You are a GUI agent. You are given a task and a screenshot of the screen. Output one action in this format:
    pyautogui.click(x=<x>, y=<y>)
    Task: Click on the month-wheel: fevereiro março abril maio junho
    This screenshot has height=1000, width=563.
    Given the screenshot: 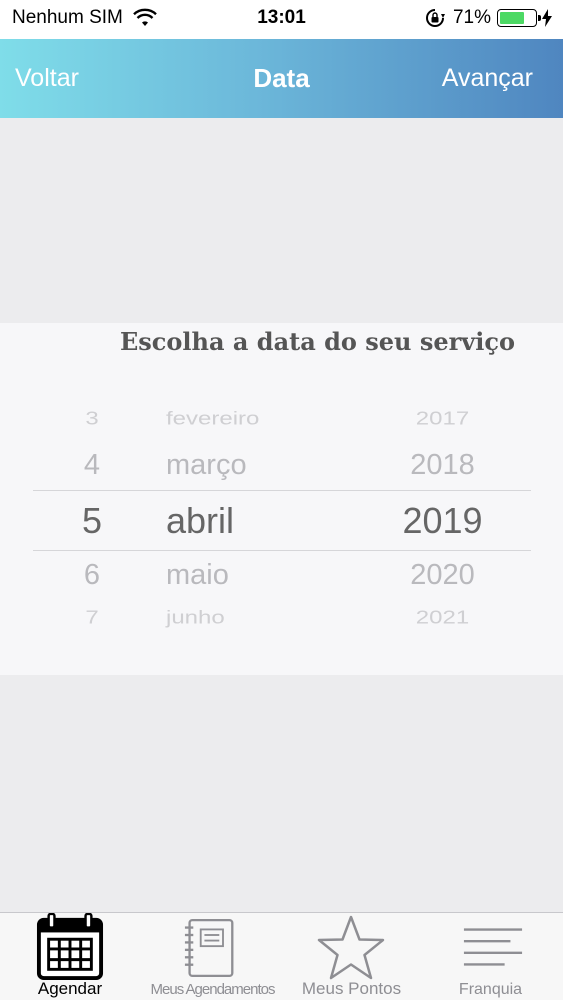 What is the action you would take?
    pyautogui.click(x=212, y=499)
    